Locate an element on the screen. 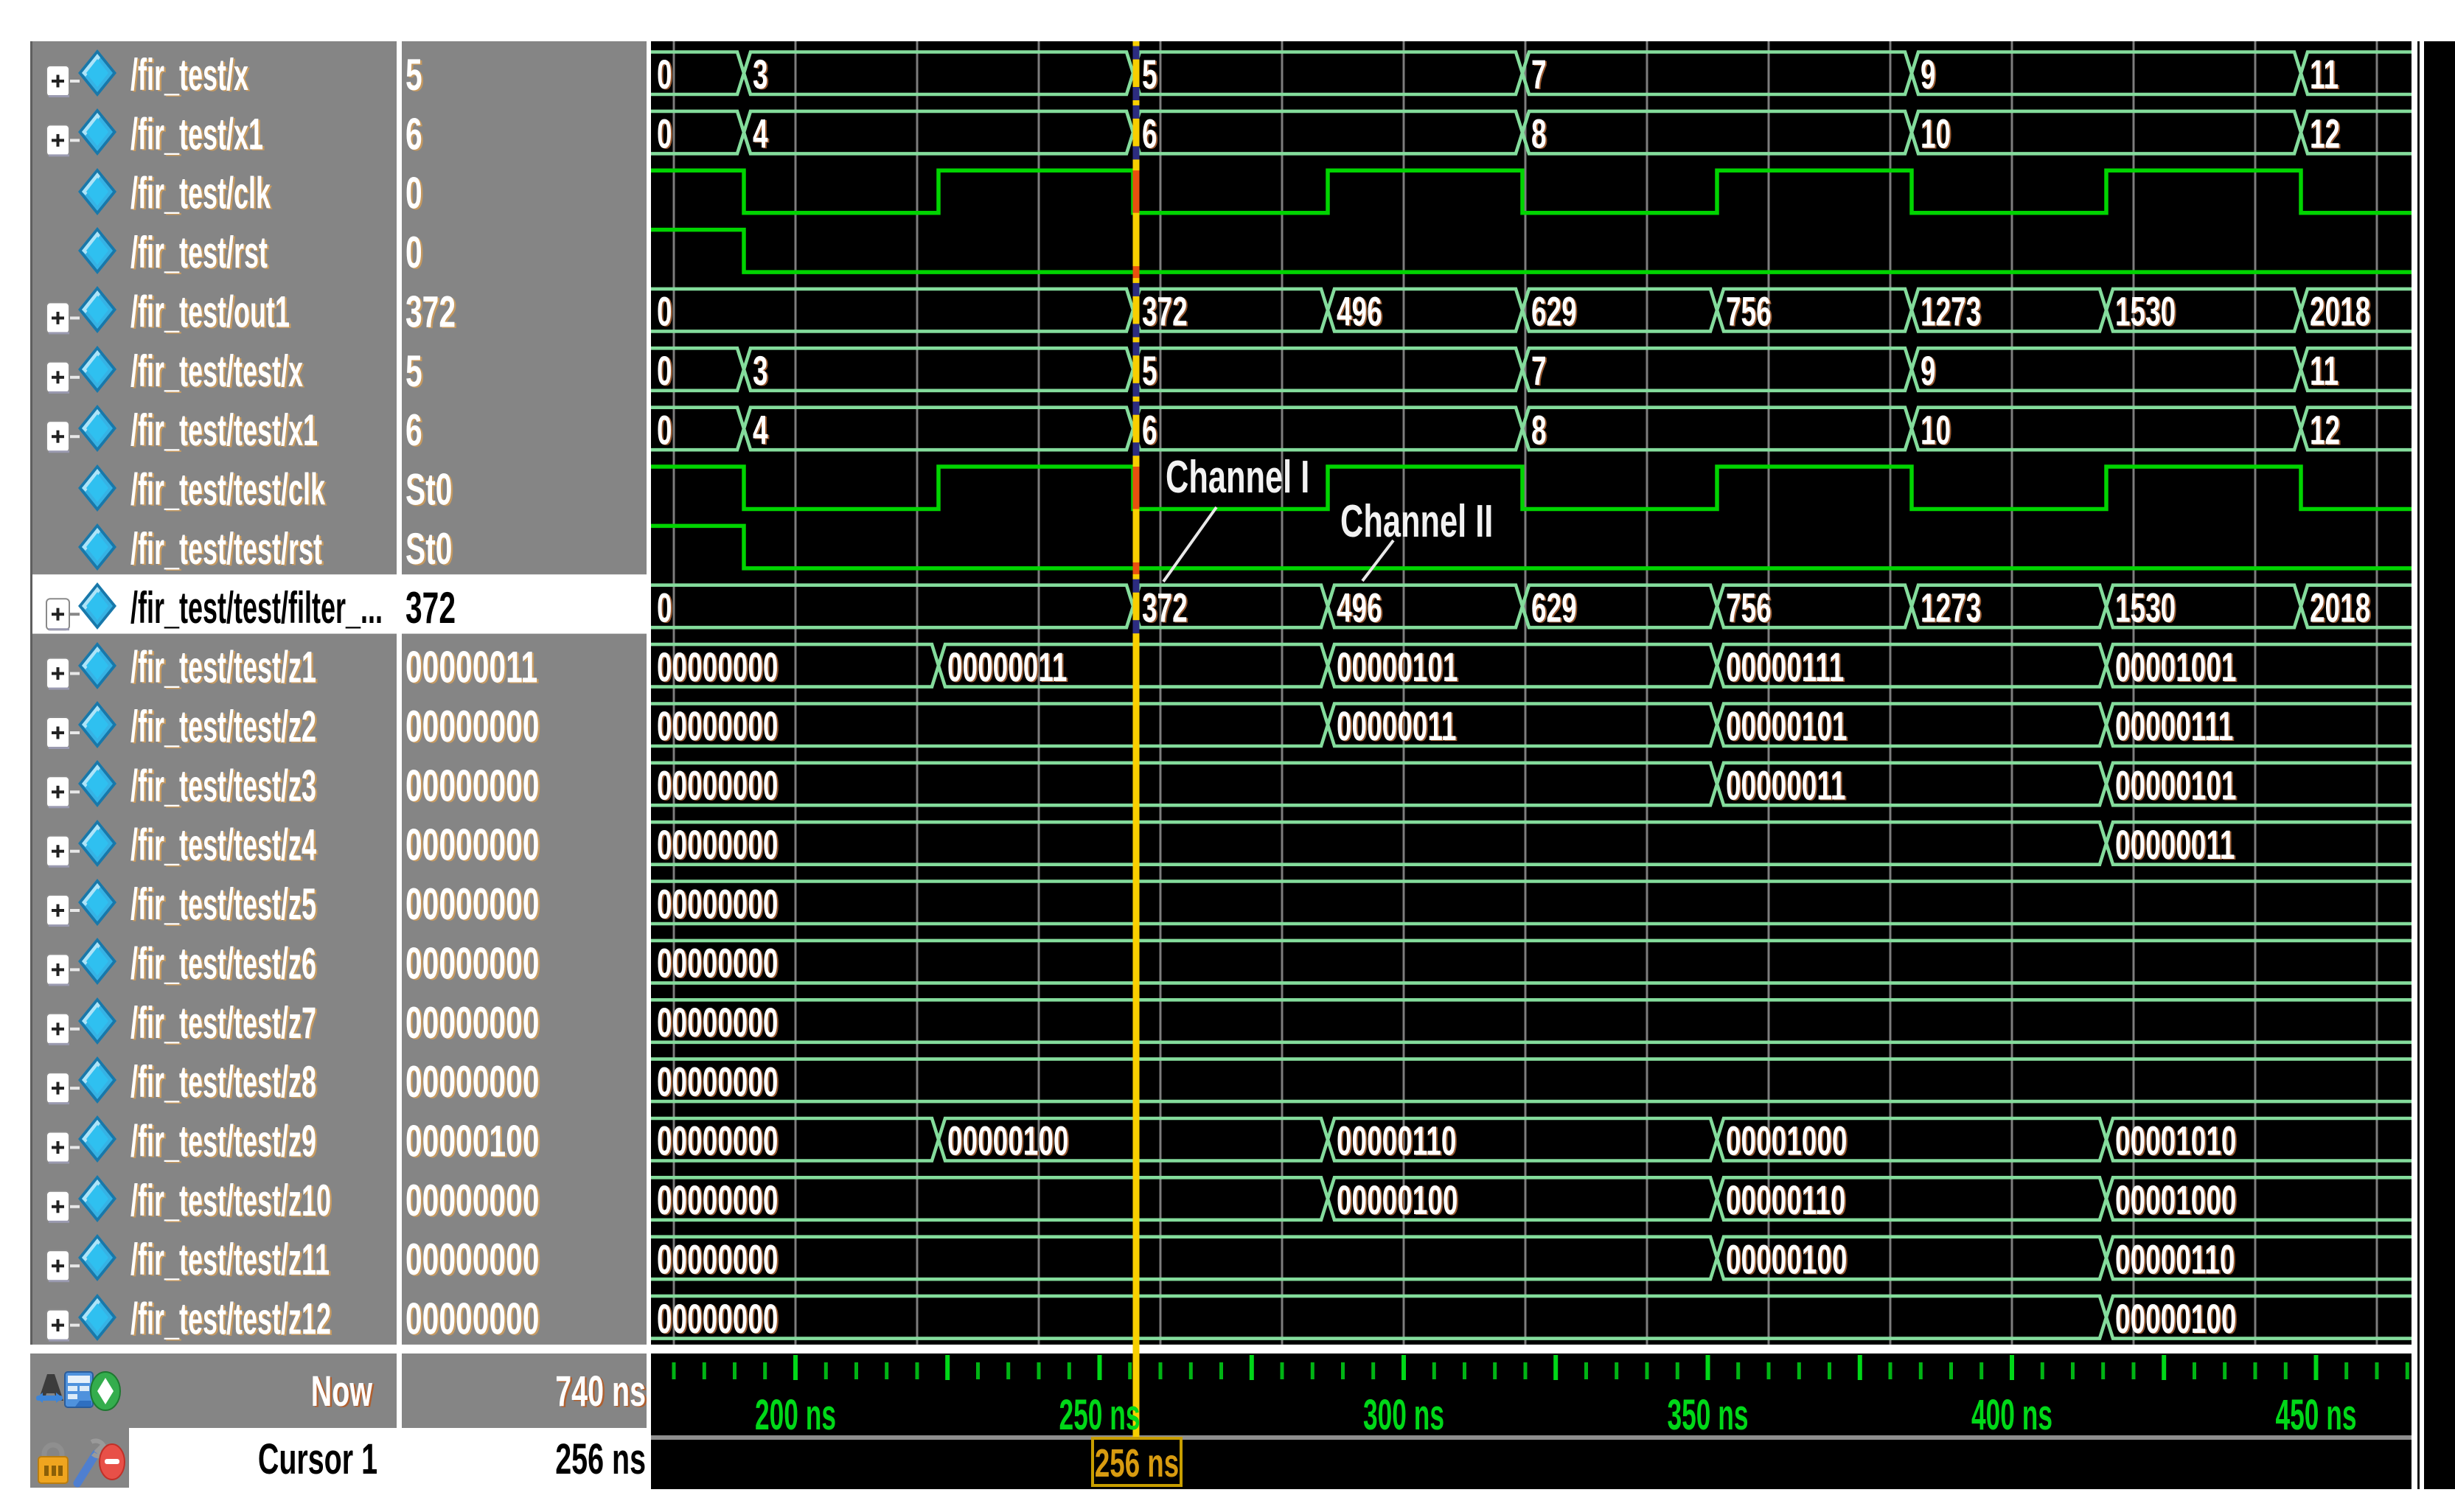  svg-text: /fir_test/test/z5 is located at coordinates (223, 905).